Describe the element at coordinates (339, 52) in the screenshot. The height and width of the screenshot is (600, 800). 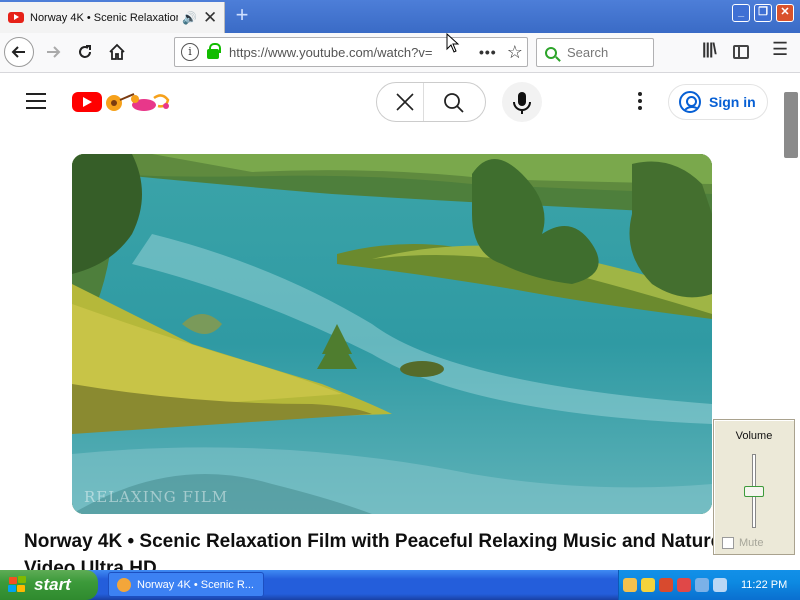
I see `url-text: https://www.youtube.com/watch?v=` at that location.